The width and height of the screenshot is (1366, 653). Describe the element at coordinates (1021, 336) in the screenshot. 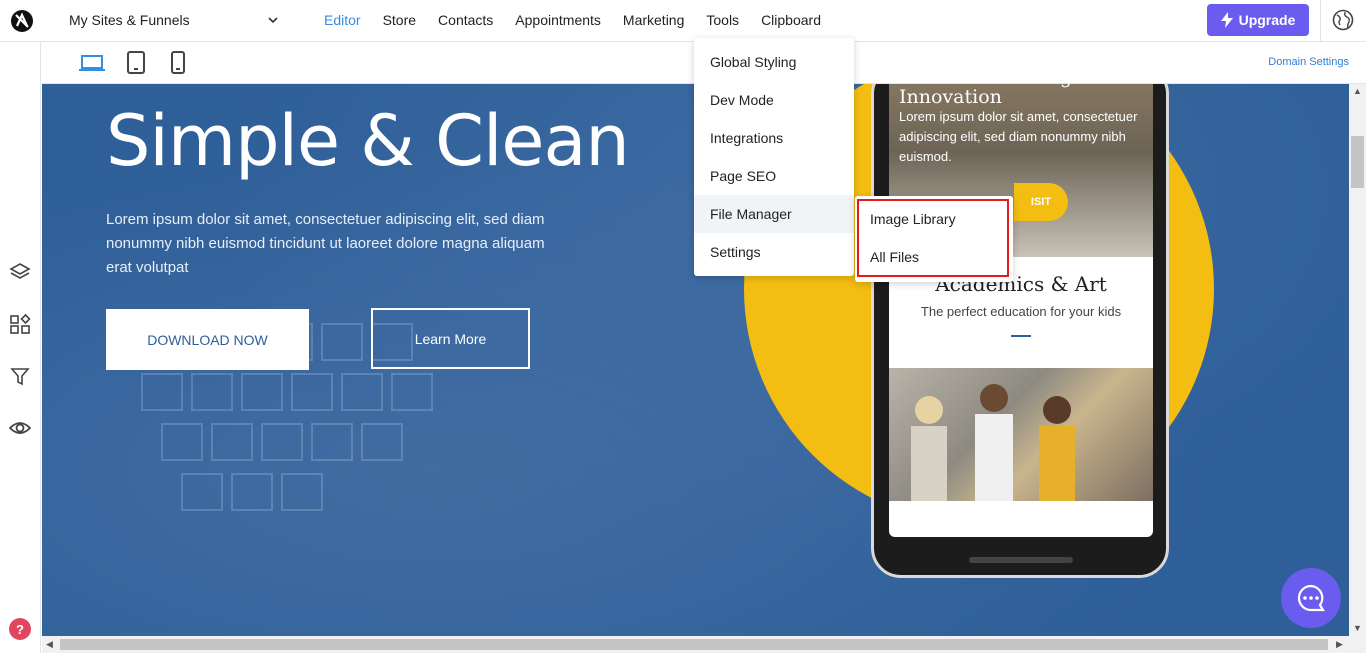

I see `phone-divider` at that location.